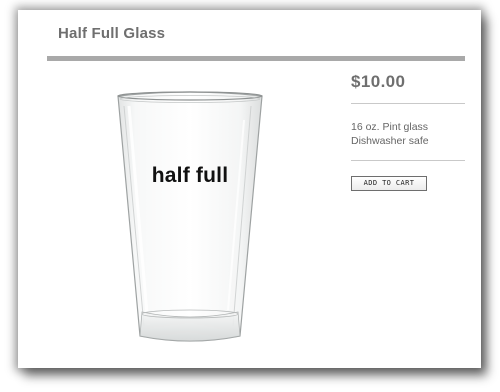 This screenshot has width=500, height=392. Describe the element at coordinates (408, 160) in the screenshot. I see `description-divider` at that location.